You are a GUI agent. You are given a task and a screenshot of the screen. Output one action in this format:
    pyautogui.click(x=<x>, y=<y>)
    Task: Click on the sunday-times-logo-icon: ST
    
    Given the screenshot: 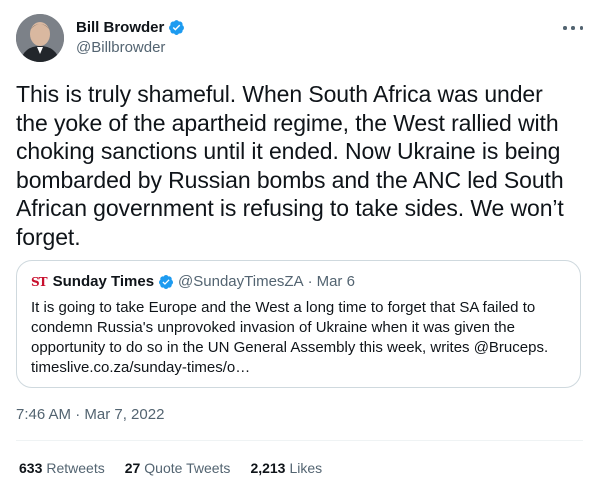 What is the action you would take?
    pyautogui.click(x=39, y=281)
    